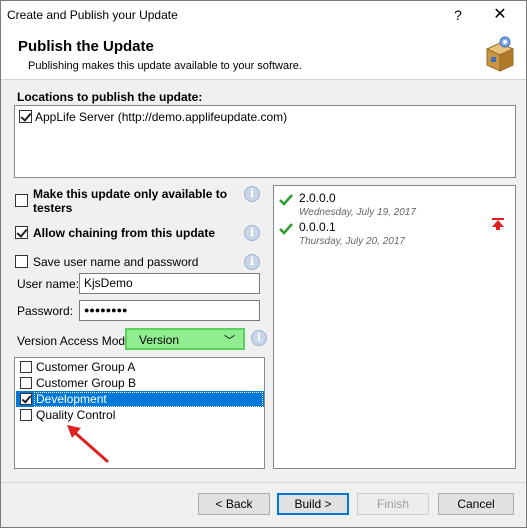  Describe the element at coordinates (140, 367) in the screenshot. I see `group-item: Customer Group A` at that location.